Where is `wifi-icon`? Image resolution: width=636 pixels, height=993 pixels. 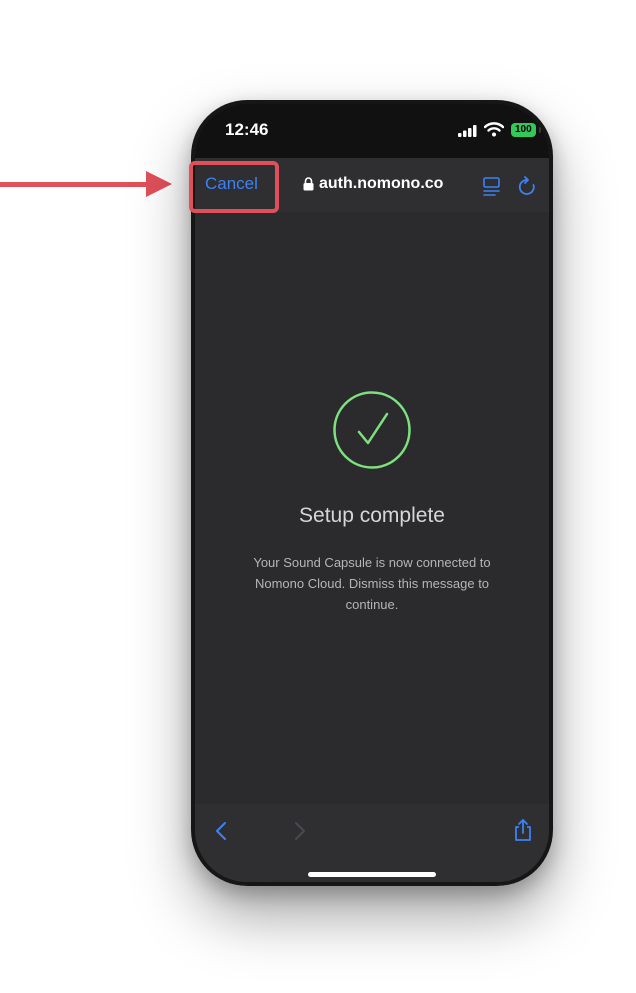 wifi-icon is located at coordinates (494, 129).